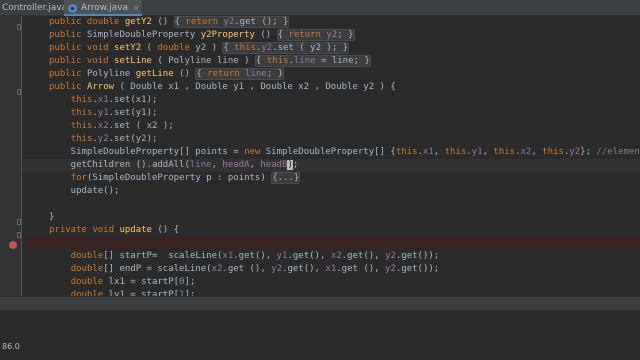 This screenshot has width=640, height=360. I want to click on code-line: this.x1.set(x1);, so click(114, 100).